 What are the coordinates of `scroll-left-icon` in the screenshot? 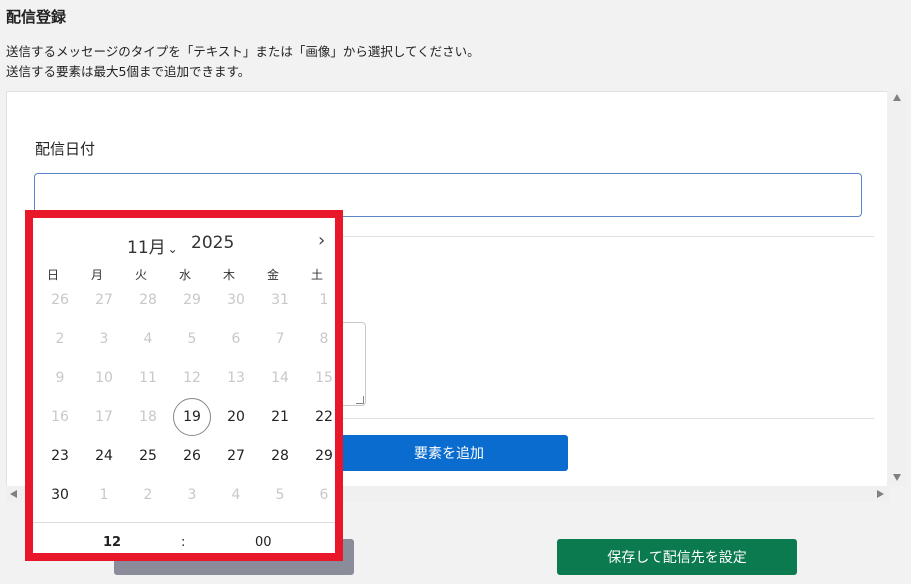 It's located at (13, 494).